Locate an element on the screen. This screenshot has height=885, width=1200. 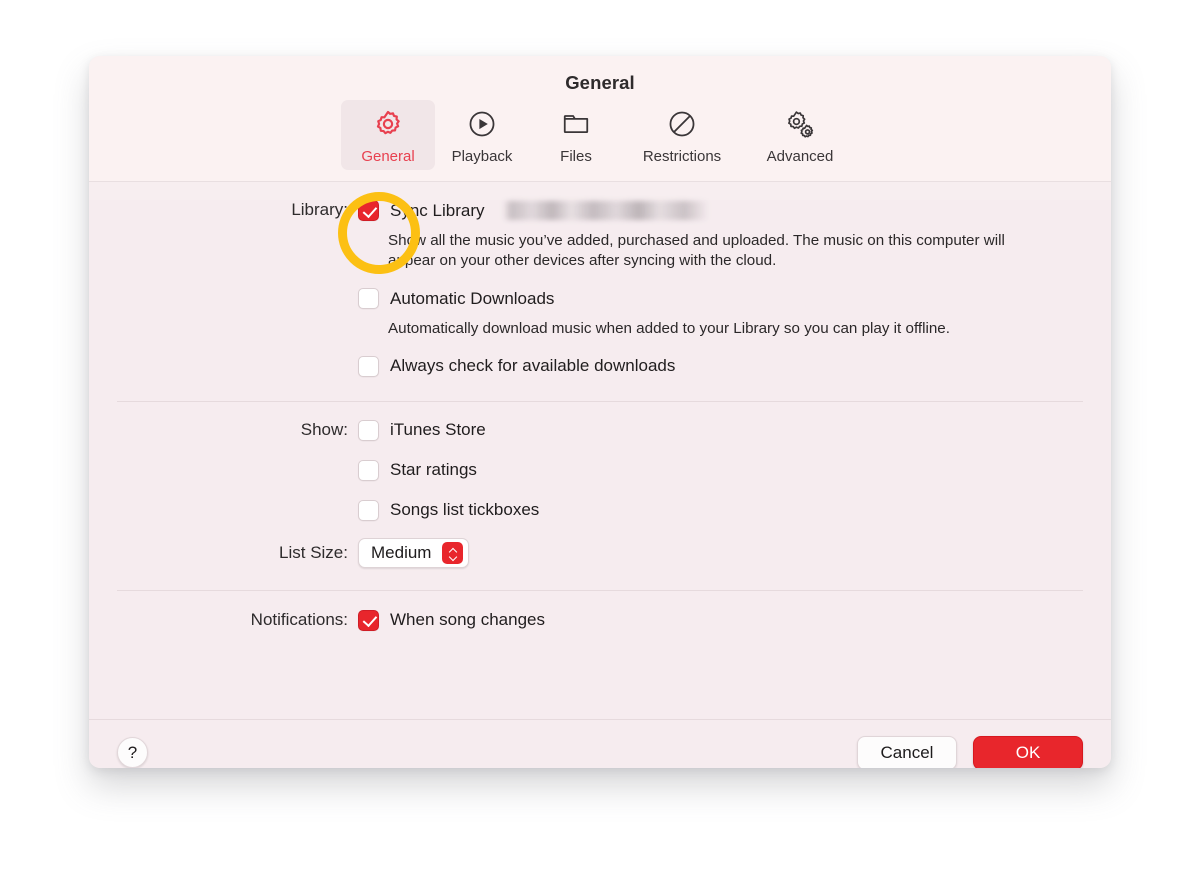
when-song-changes-checkbox is located at coordinates (368, 620).